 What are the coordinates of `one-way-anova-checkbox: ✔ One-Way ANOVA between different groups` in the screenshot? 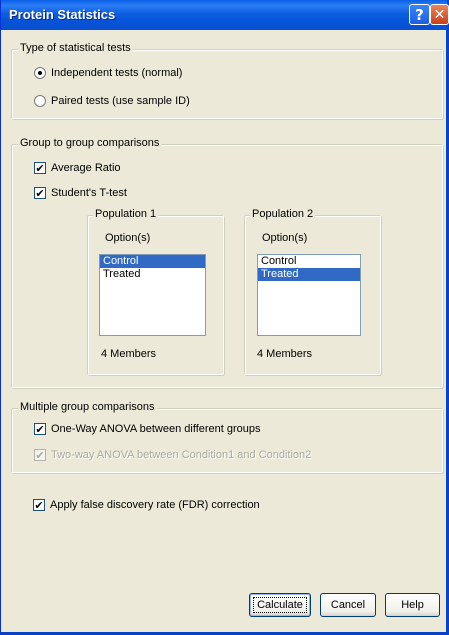 It's located at (147, 429).